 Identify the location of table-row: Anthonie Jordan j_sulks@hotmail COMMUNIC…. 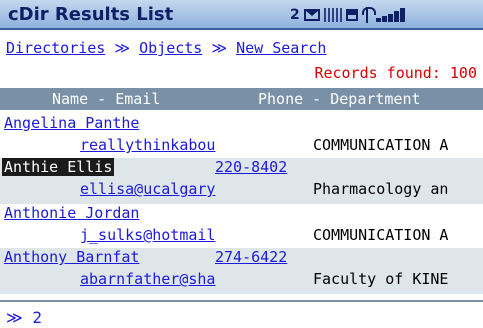
(241, 226).